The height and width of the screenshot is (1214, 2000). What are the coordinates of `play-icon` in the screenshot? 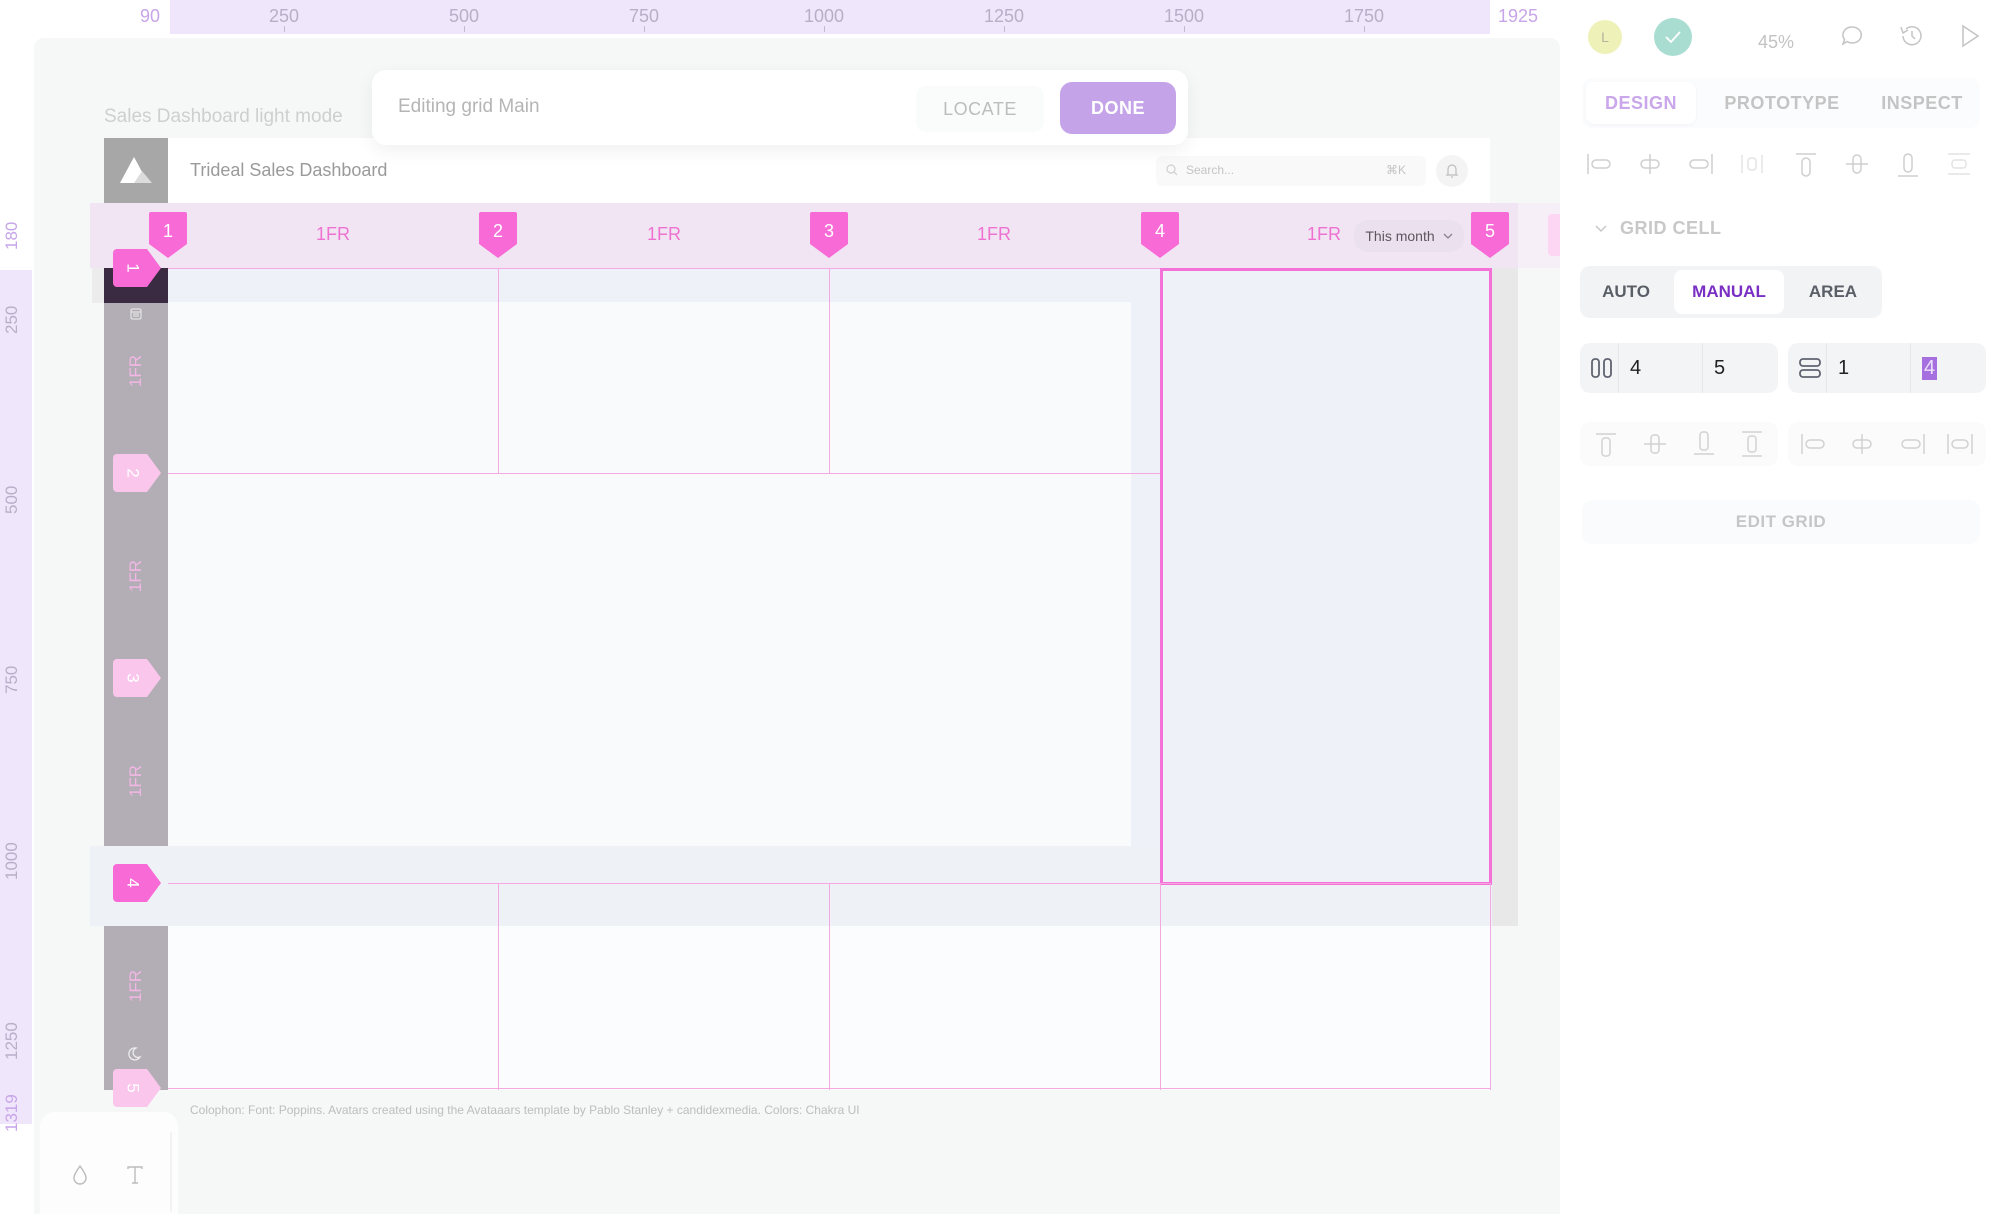 It's located at (1970, 36).